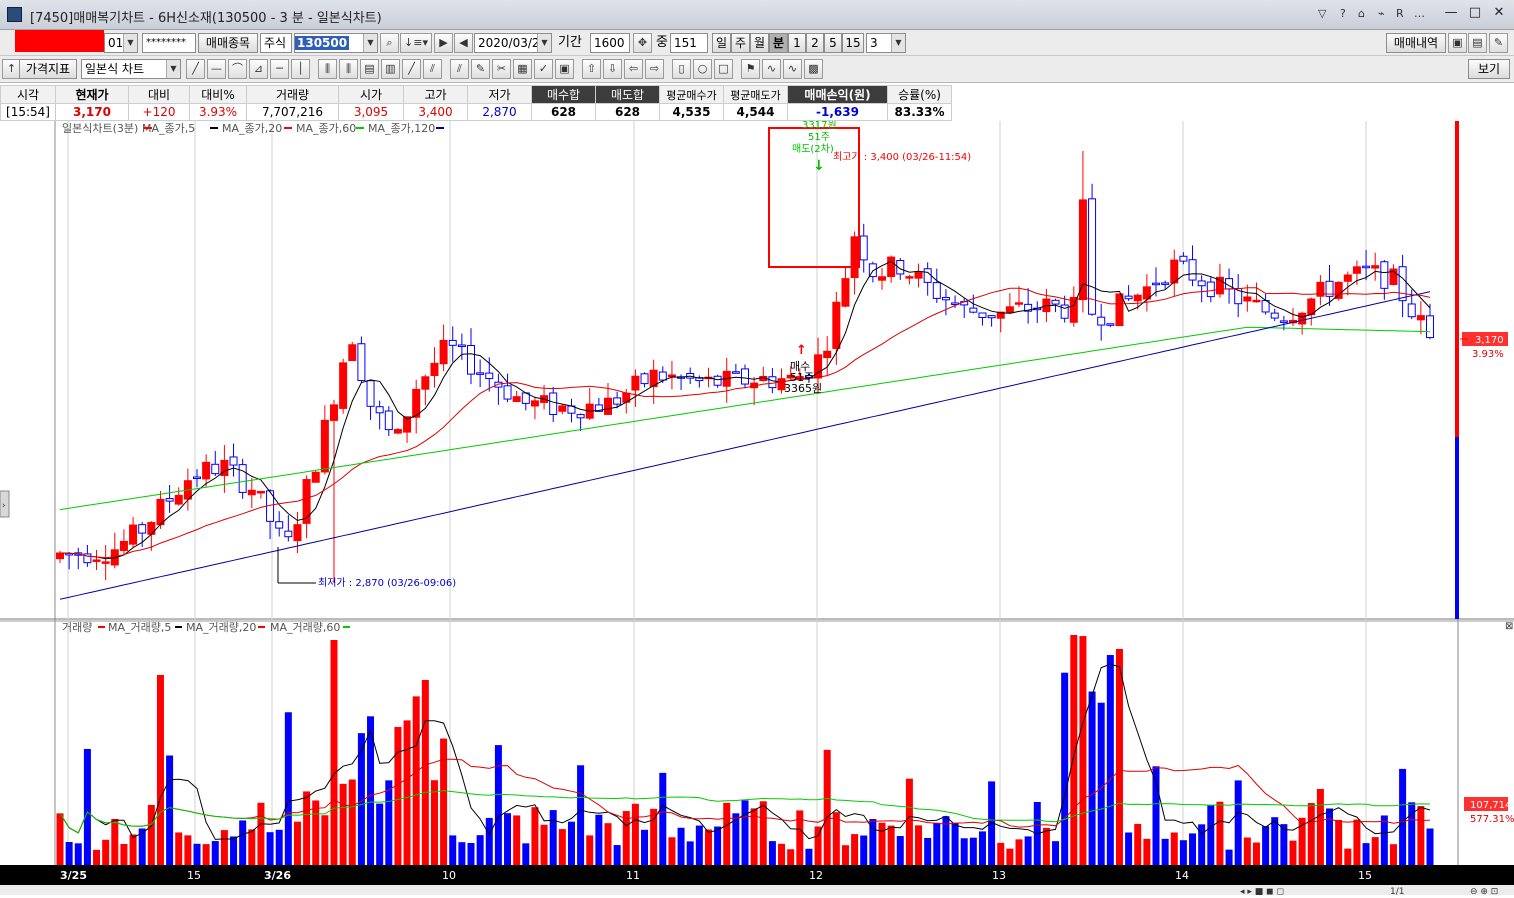 The height and width of the screenshot is (898, 1514). What do you see at coordinates (1416, 43) in the screenshot?
I see `trade-history-button: 매매내역` at bounding box center [1416, 43].